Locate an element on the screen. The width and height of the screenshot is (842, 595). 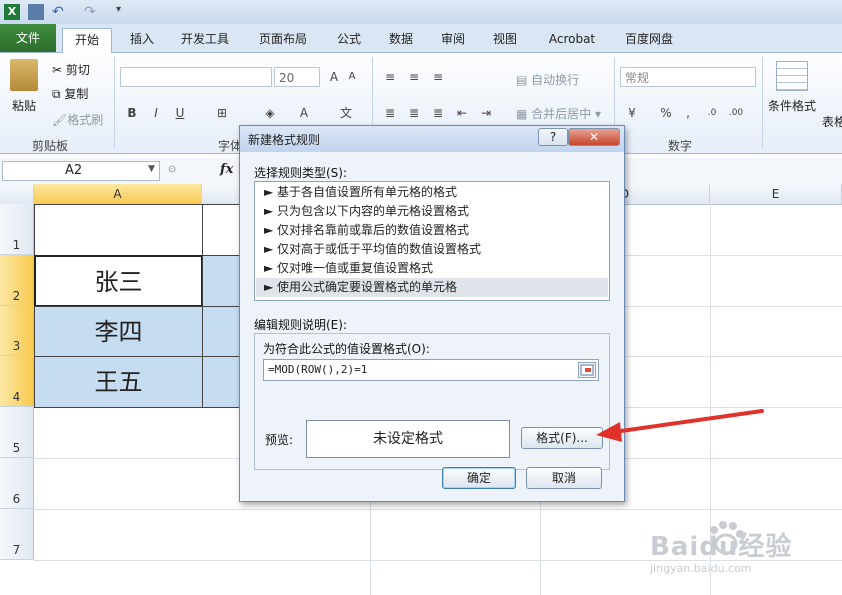
column-header-e: E is located at coordinates (776, 194).